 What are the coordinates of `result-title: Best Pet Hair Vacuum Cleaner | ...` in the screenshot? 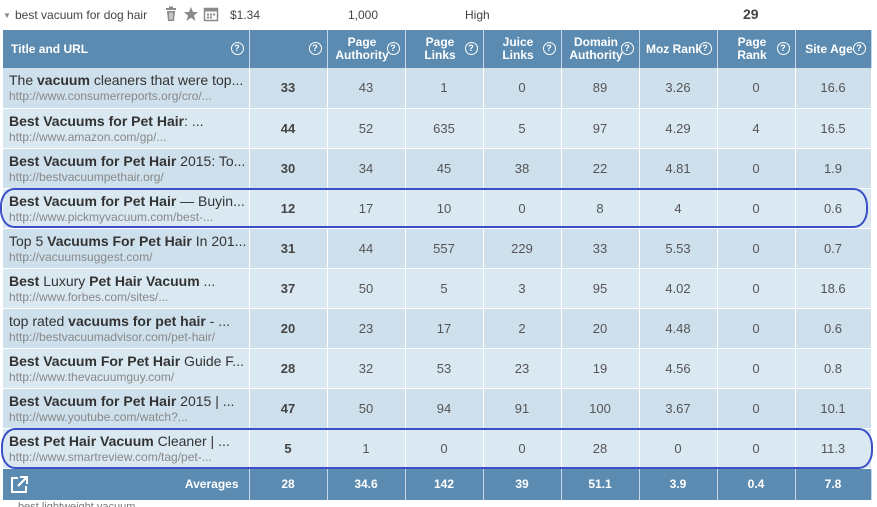 It's located at (128, 441).